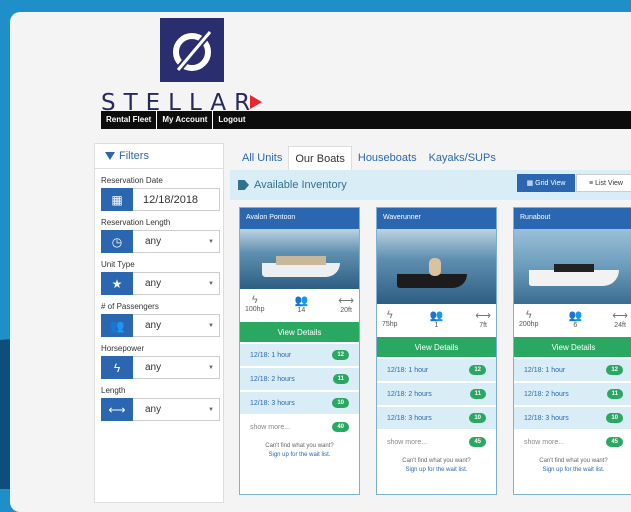  What do you see at coordinates (603, 183) in the screenshot?
I see `list-view-button: ≡ List View` at bounding box center [603, 183].